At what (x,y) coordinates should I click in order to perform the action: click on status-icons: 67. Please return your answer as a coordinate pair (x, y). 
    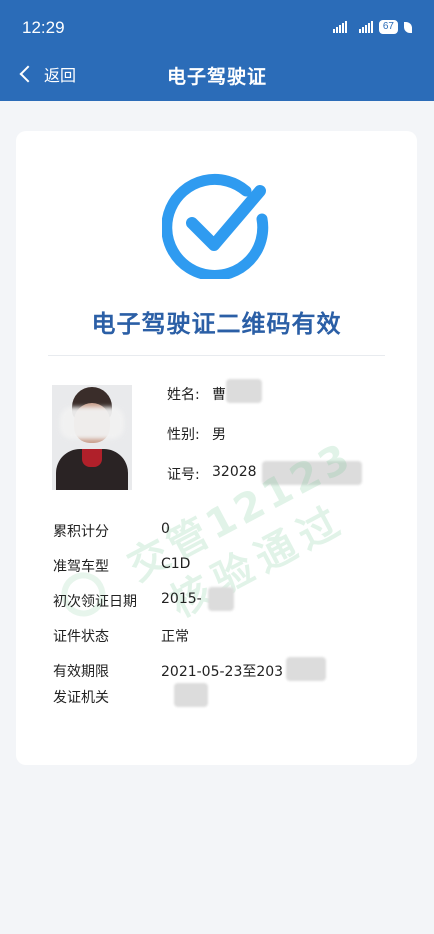
    Looking at the image, I should click on (372, 27).